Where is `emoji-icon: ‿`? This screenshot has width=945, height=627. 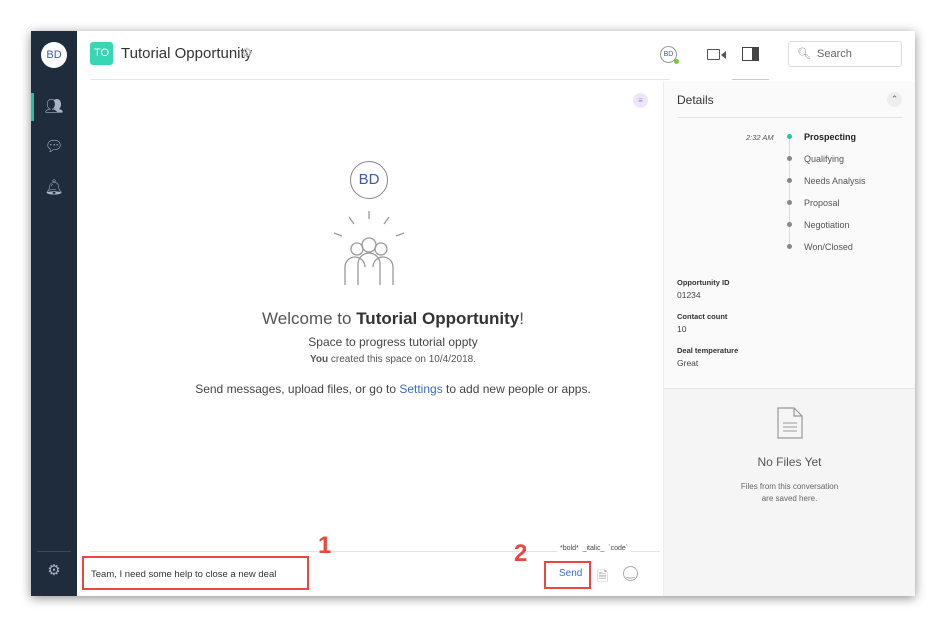 emoji-icon: ‿ is located at coordinates (630, 573).